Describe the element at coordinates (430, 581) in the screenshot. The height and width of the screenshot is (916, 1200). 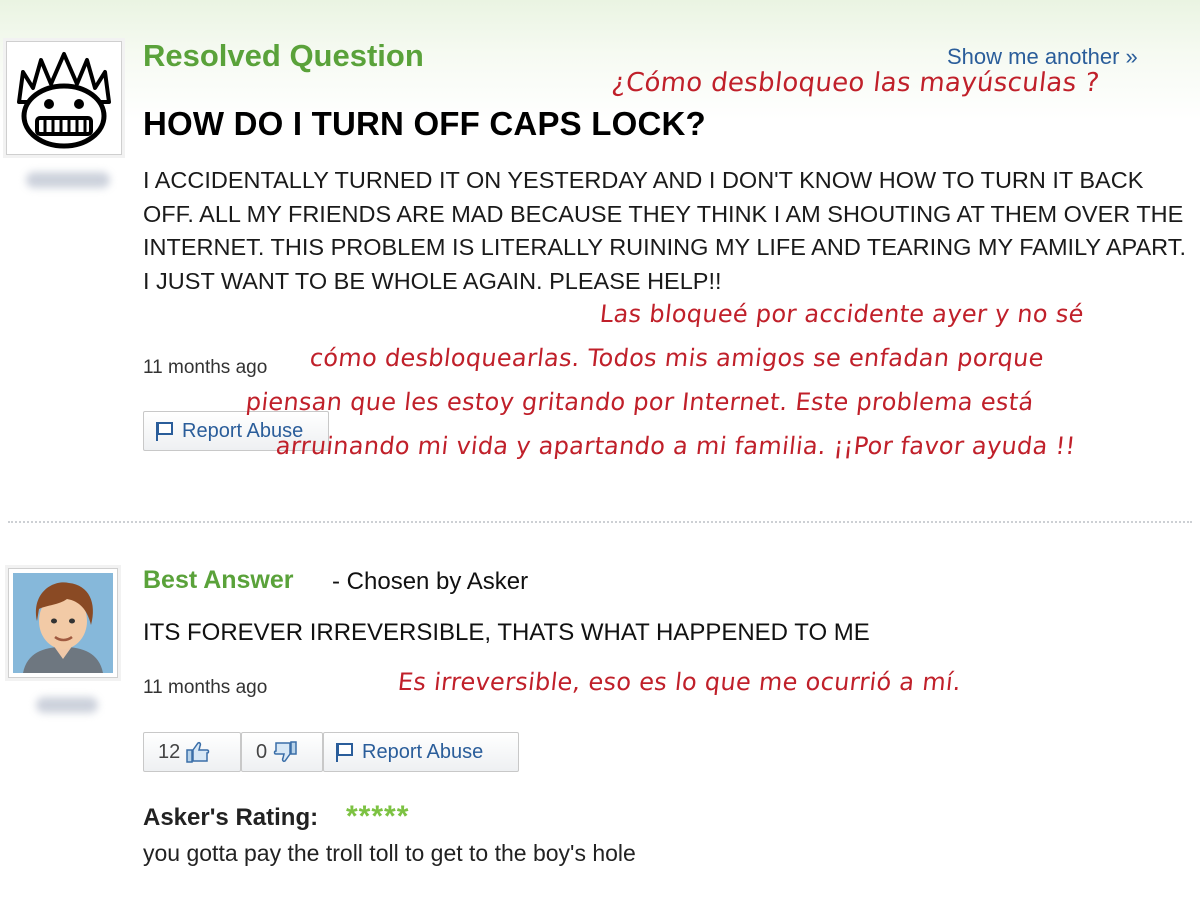
I see `chosen-by-asker-text: - Chosen by Asker` at that location.